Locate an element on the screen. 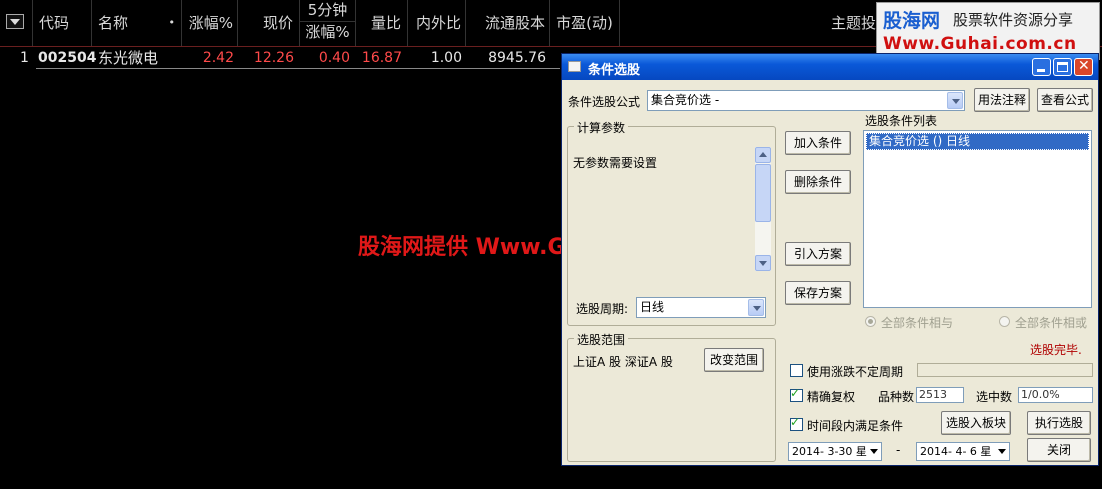 Image resolution: width=1102 pixels, height=489 pixels. date-from-value: 2014- 3-30 星 is located at coordinates (829, 451).